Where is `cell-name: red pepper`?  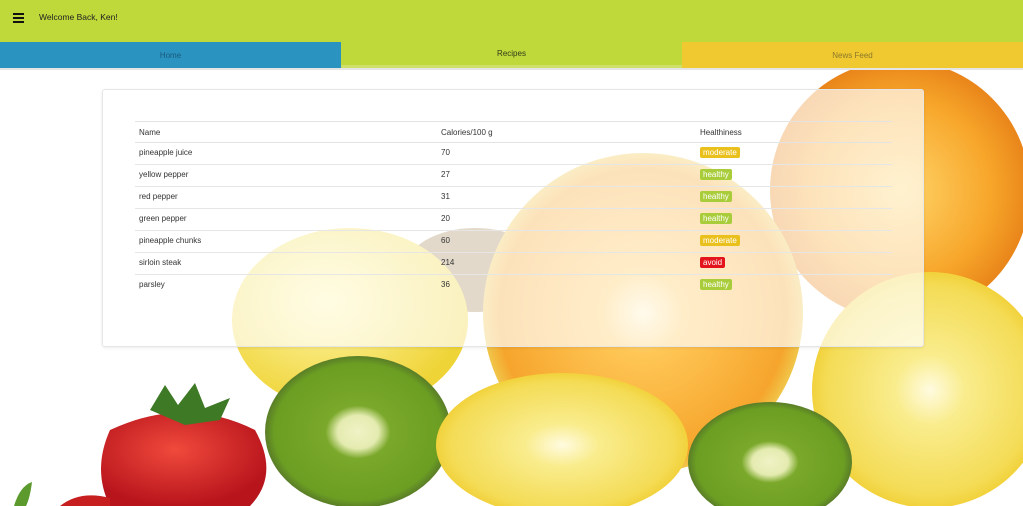 cell-name: red pepper is located at coordinates (286, 197).